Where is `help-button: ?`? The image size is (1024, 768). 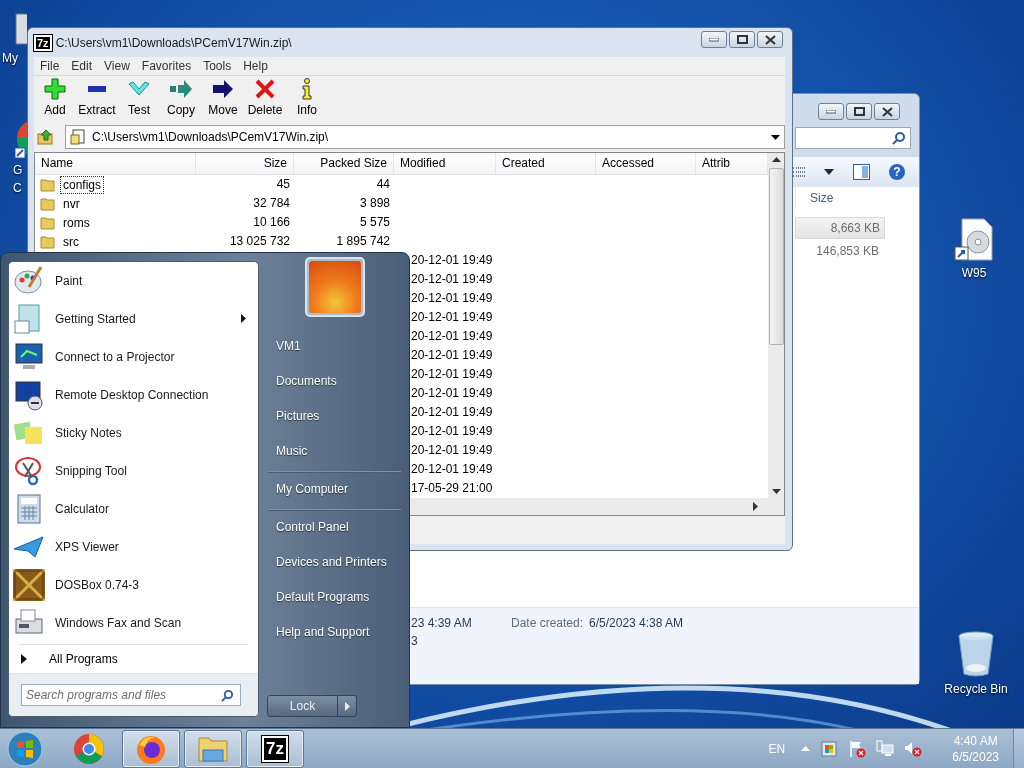
help-button: ? is located at coordinates (897, 172).